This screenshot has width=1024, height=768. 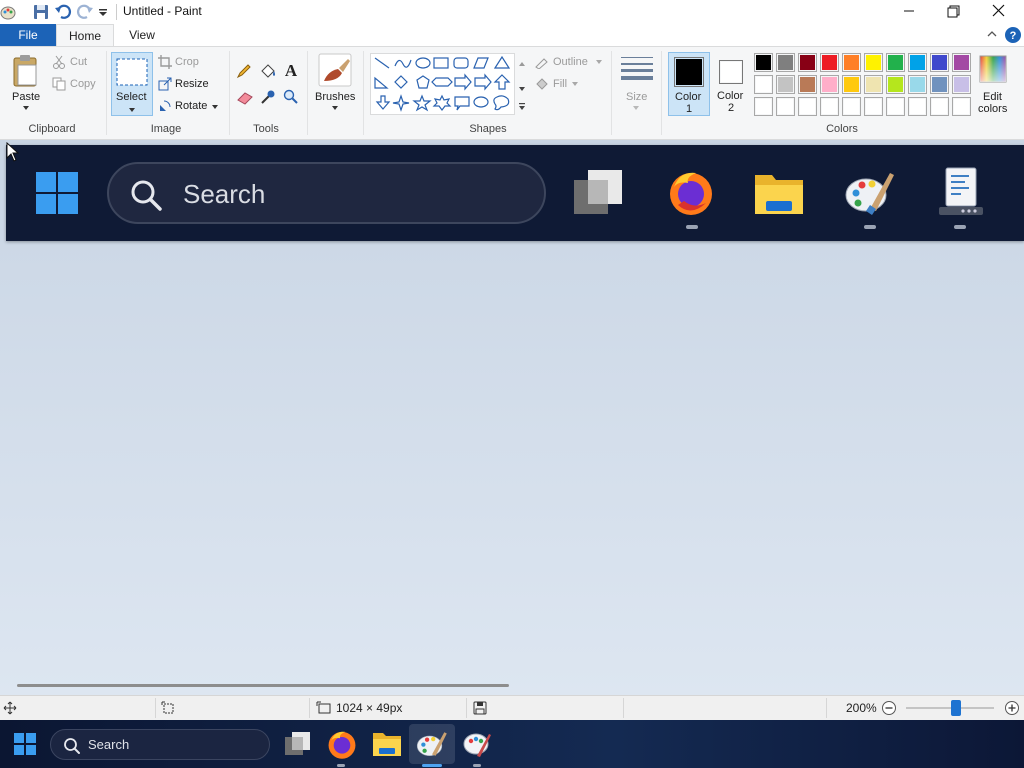 What do you see at coordinates (889, 708) in the screenshot?
I see `zoom-out-button` at bounding box center [889, 708].